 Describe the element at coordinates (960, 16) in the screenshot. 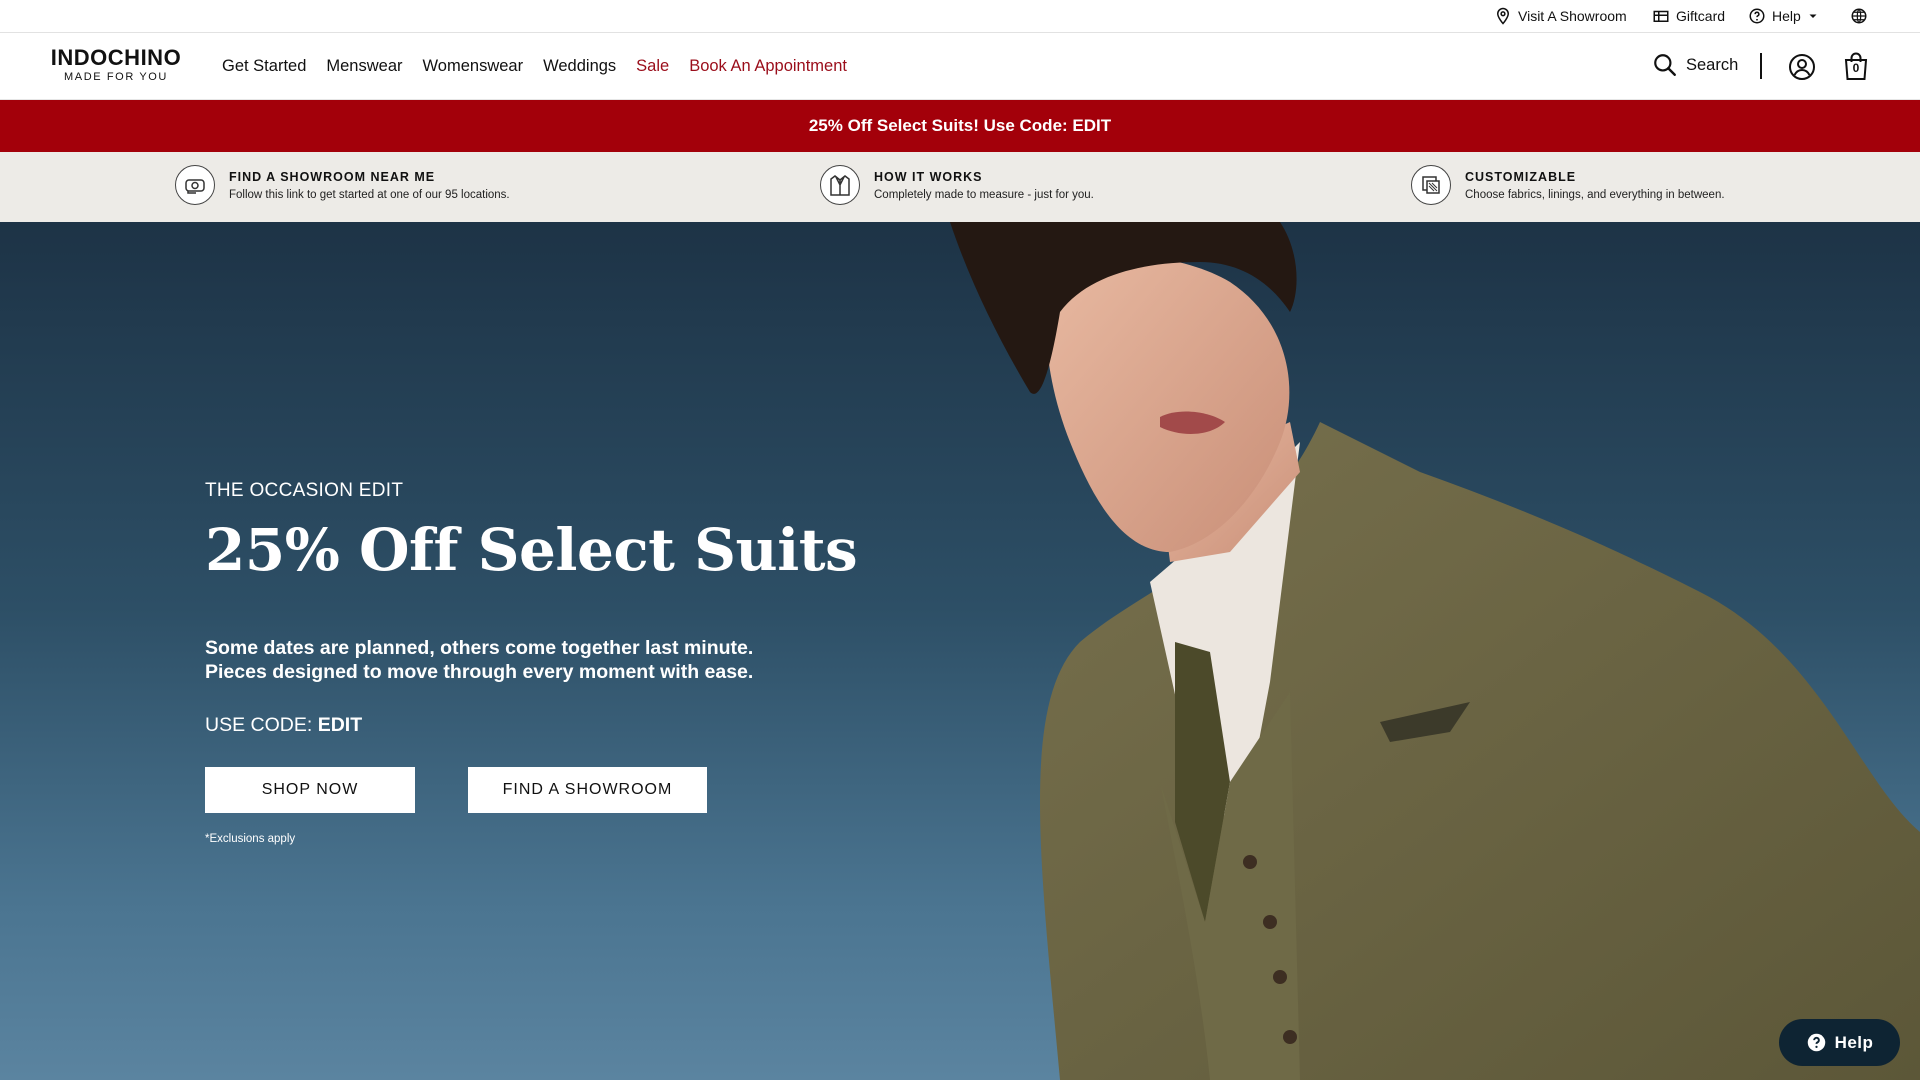

I see `utility-bar: Visit A Showroom Giftcard Help` at that location.